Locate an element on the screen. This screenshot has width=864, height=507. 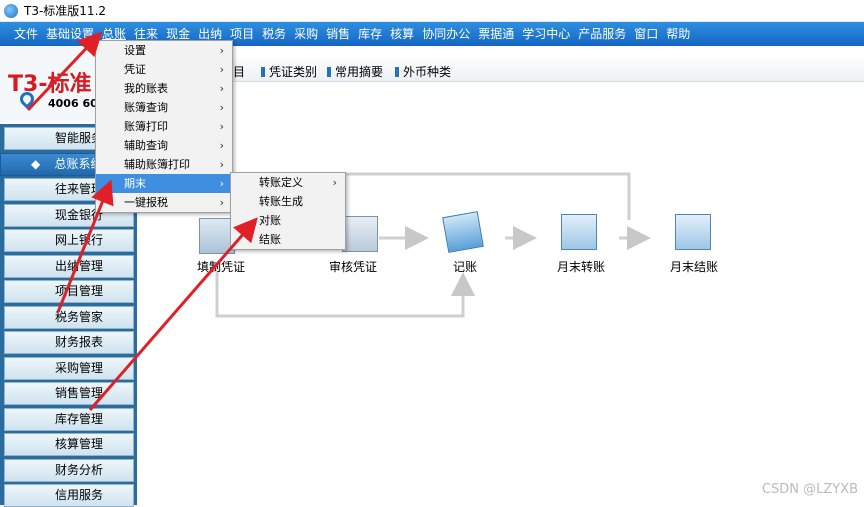
nav-item: 出纳管理 is located at coordinates (69, 266).